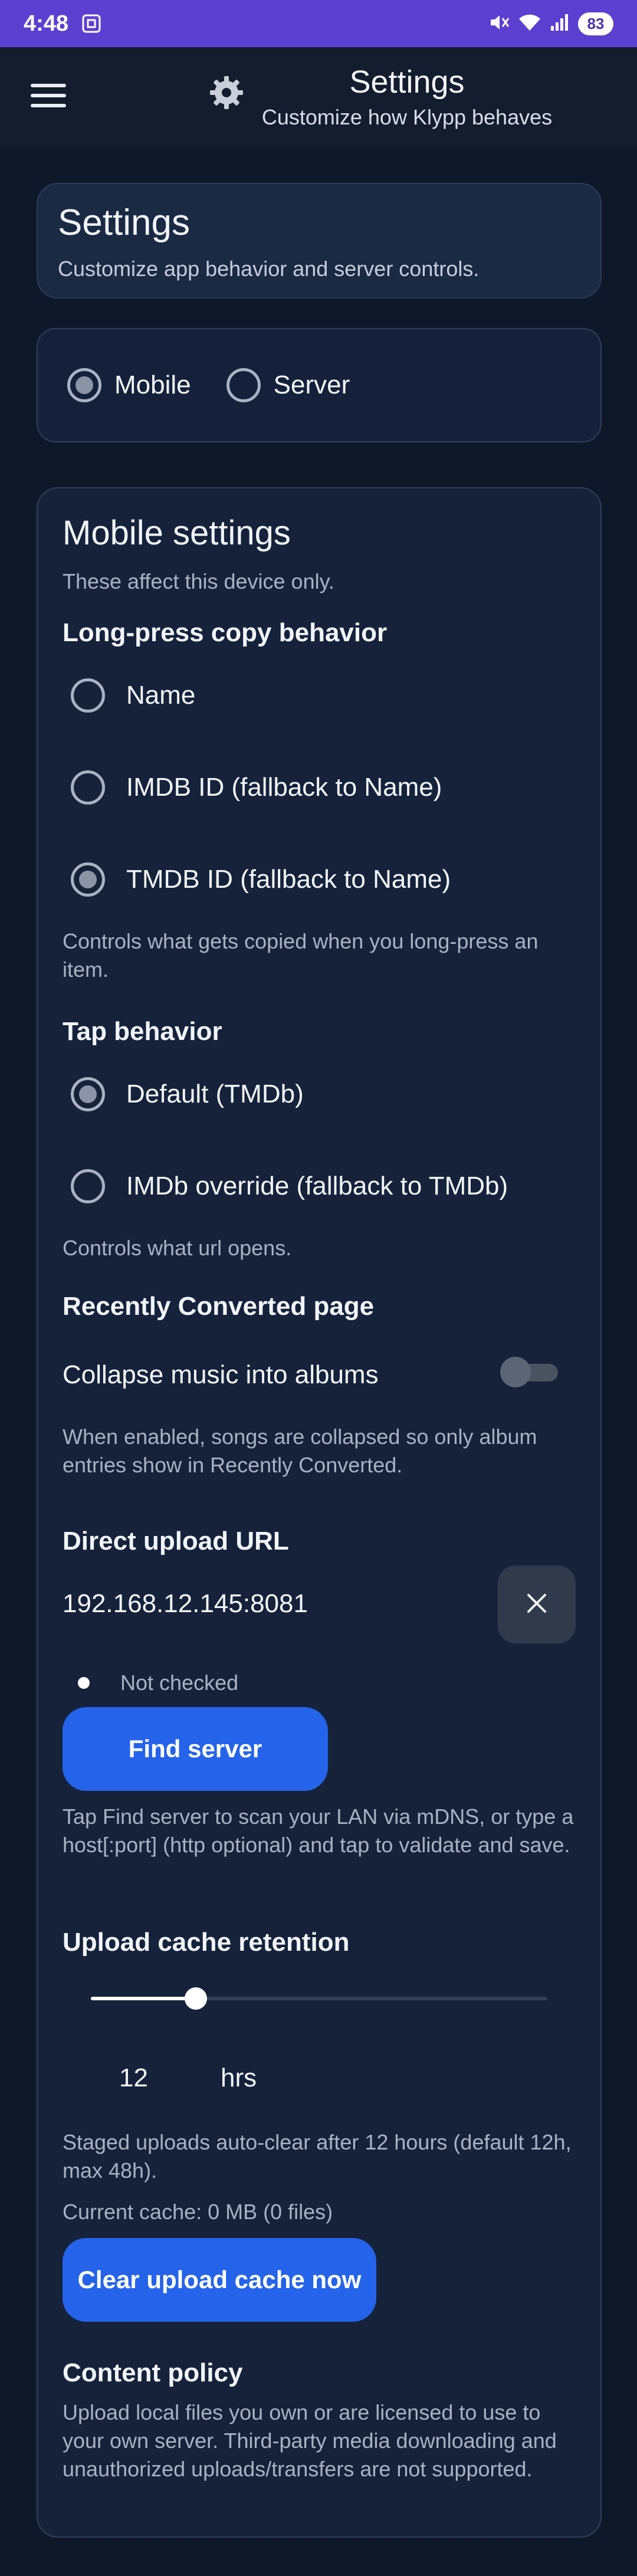 This screenshot has height=2576, width=637. I want to click on mode-selector: Mobile Server, so click(319, 385).